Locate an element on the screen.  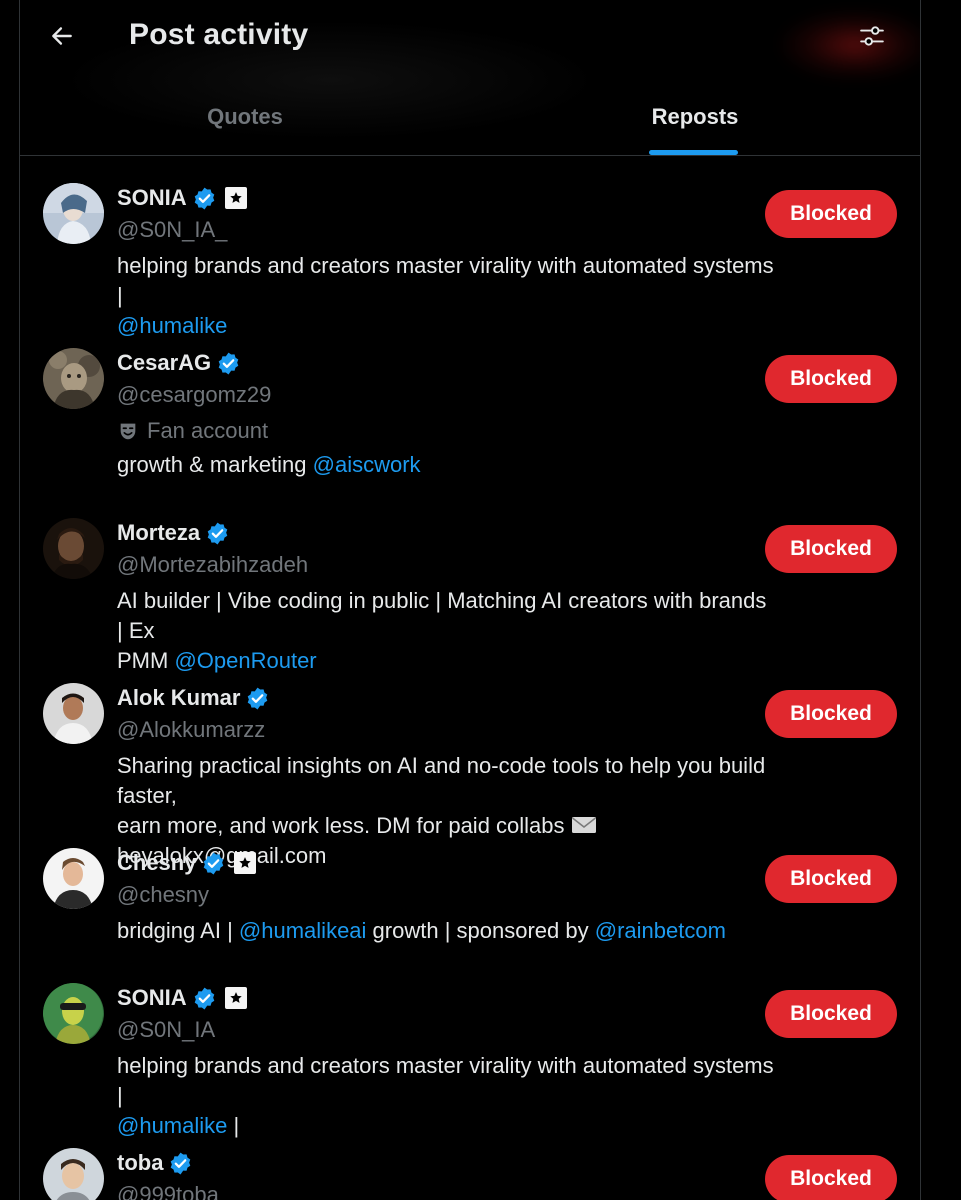
user-info: CesarAG @cesargomz29 Fan account growth is located at coordinates (447, 414).